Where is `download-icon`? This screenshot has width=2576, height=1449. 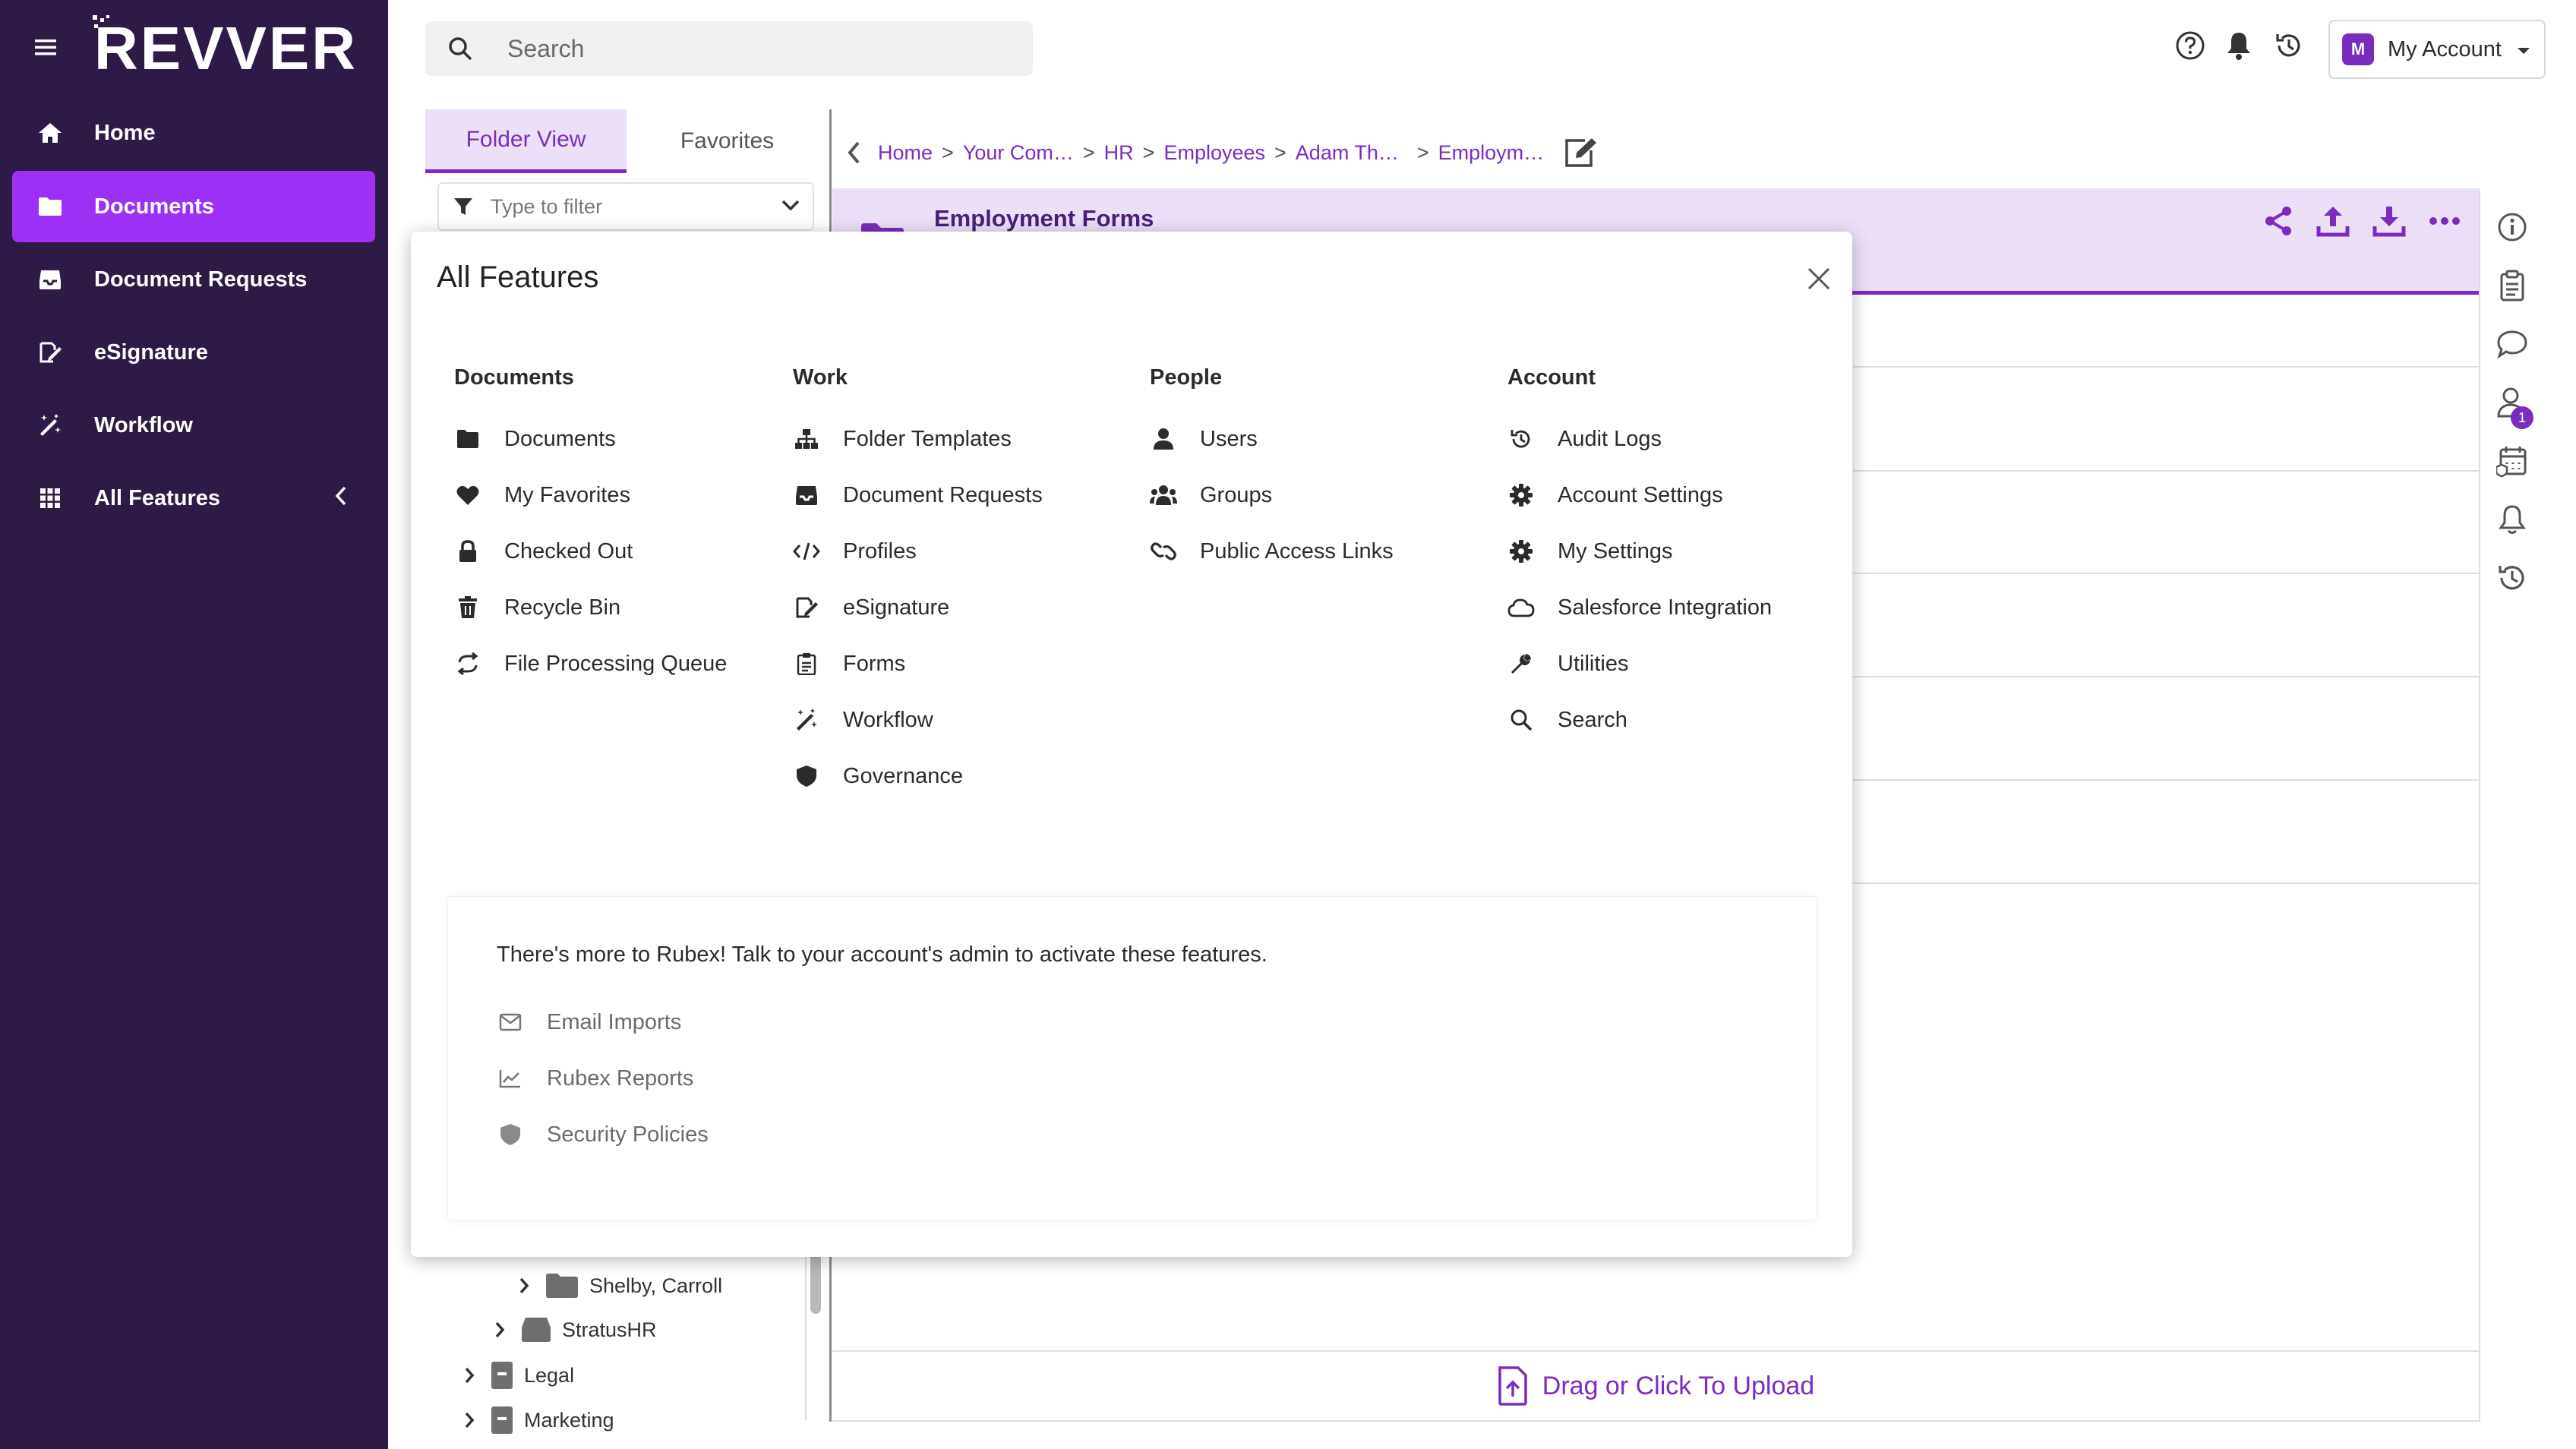 download-icon is located at coordinates (2389, 221).